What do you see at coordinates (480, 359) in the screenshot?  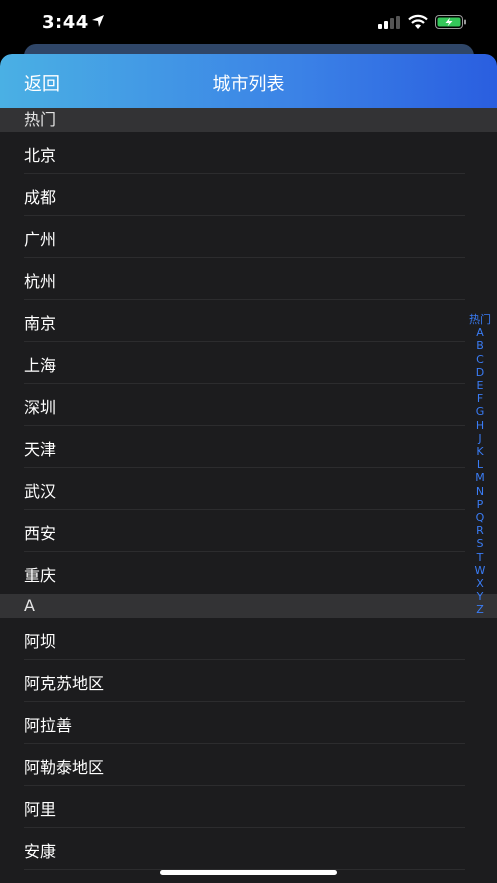 I see `index-item-c: C` at bounding box center [480, 359].